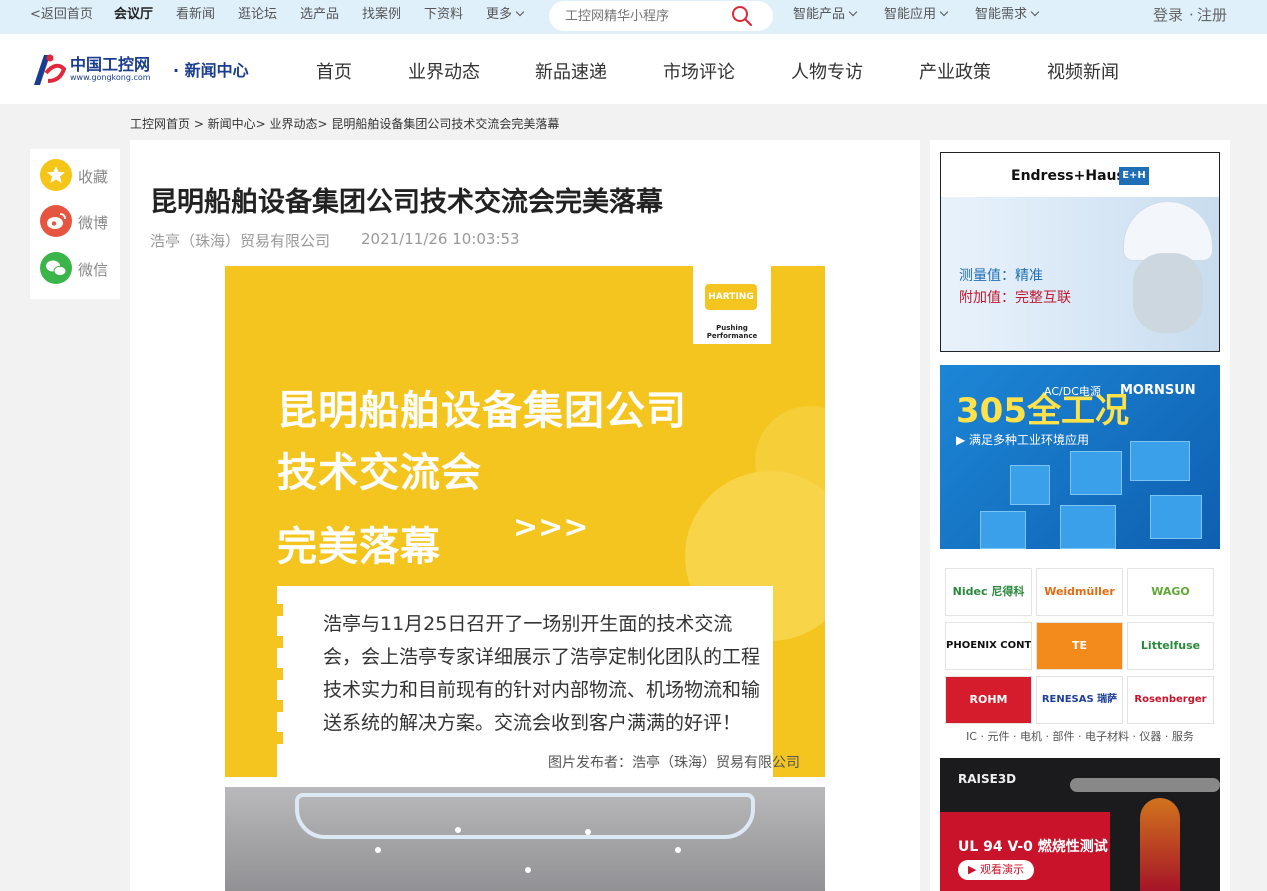 This screenshot has height=891, width=1267. I want to click on site-logo: 中国工控网 www.gongkong.com · 新闻中心, so click(150, 69).